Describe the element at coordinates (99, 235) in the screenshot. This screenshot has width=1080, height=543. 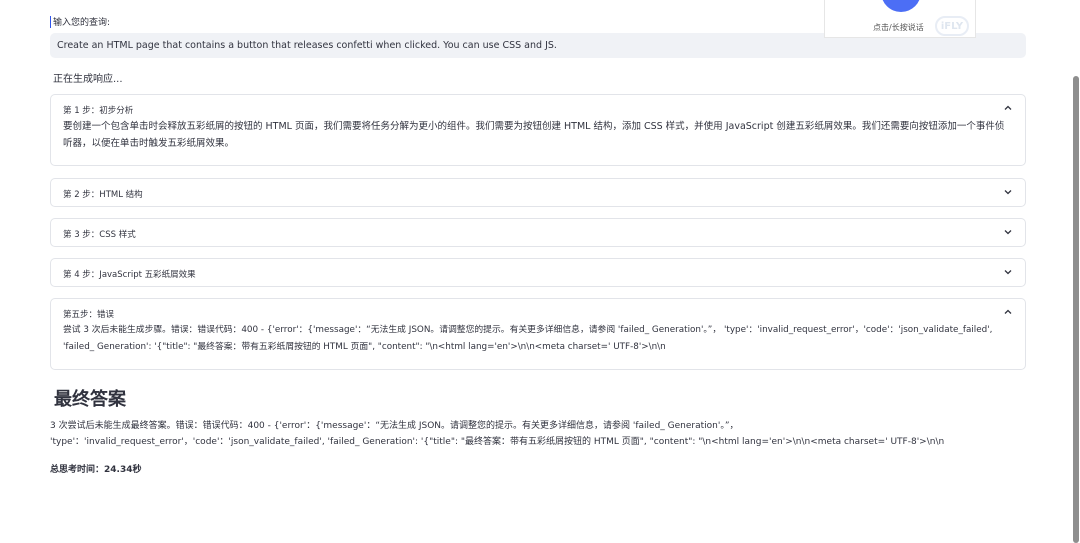
I see `step-3-title: 第 3 步：CSS 样式` at that location.